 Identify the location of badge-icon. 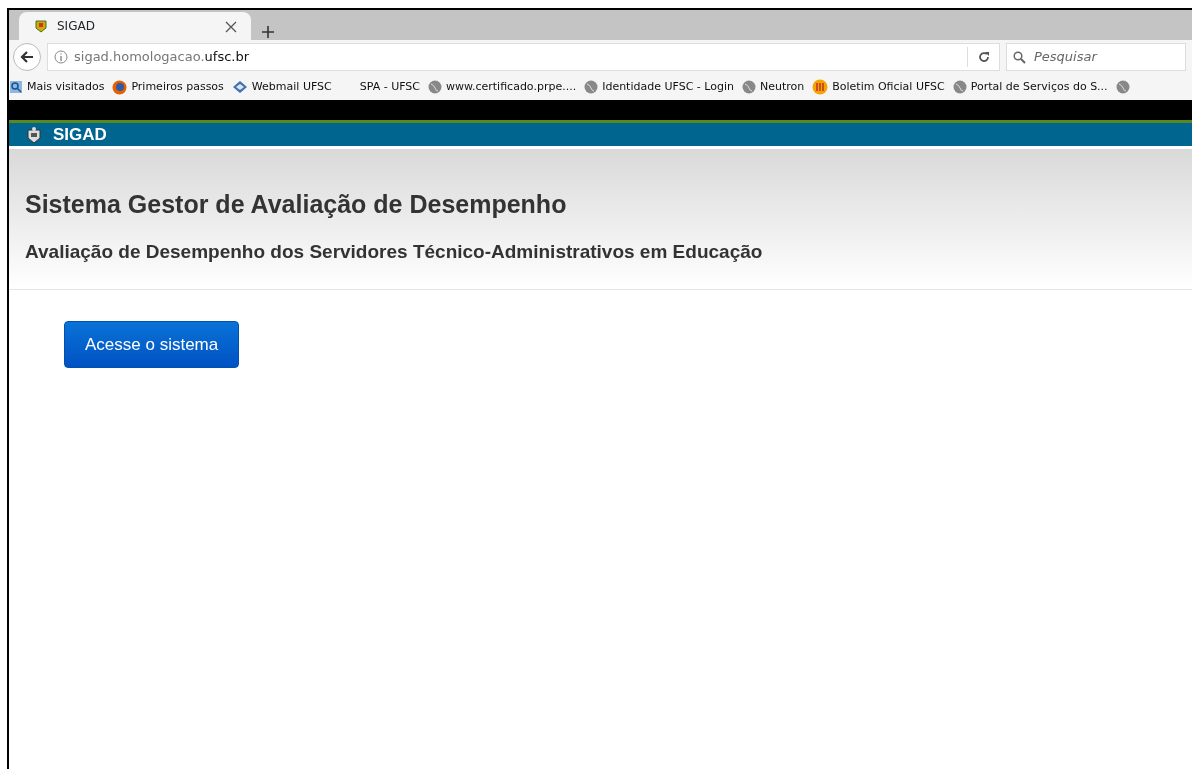
(820, 87).